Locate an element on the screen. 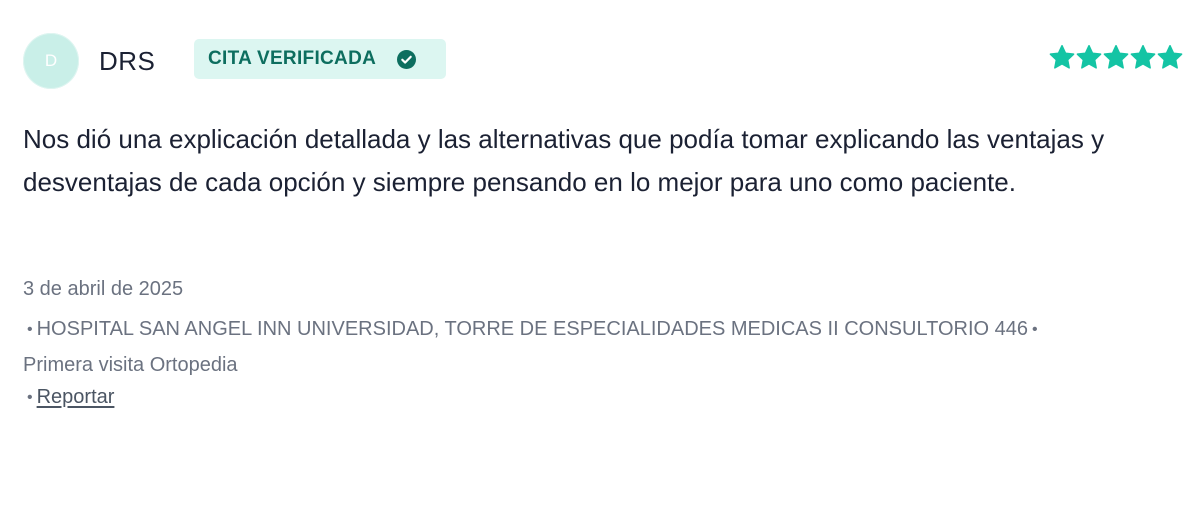 This screenshot has width=1200, height=515. avatar: D is located at coordinates (51, 61).